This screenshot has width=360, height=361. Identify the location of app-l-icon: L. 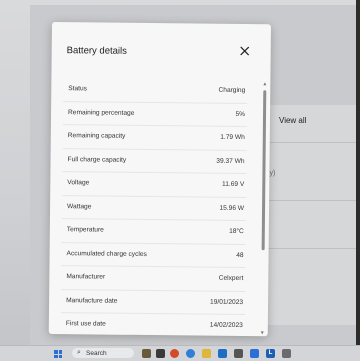
(270, 353).